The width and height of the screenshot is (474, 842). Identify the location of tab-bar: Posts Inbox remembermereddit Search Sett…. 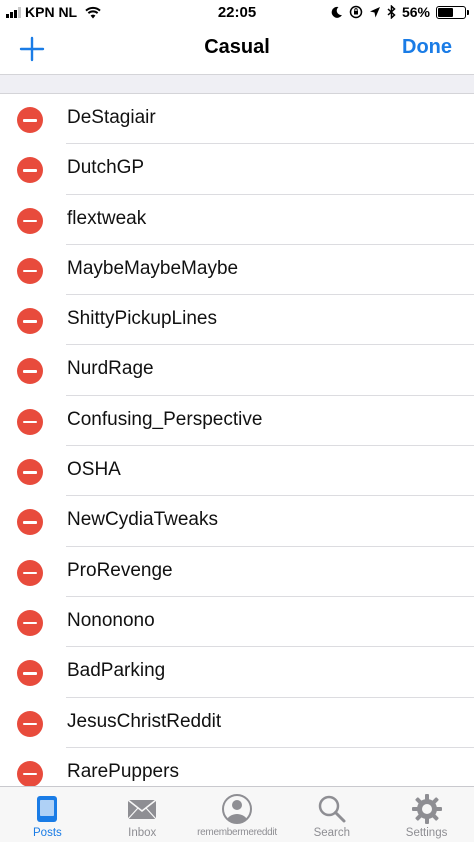
(237, 814).